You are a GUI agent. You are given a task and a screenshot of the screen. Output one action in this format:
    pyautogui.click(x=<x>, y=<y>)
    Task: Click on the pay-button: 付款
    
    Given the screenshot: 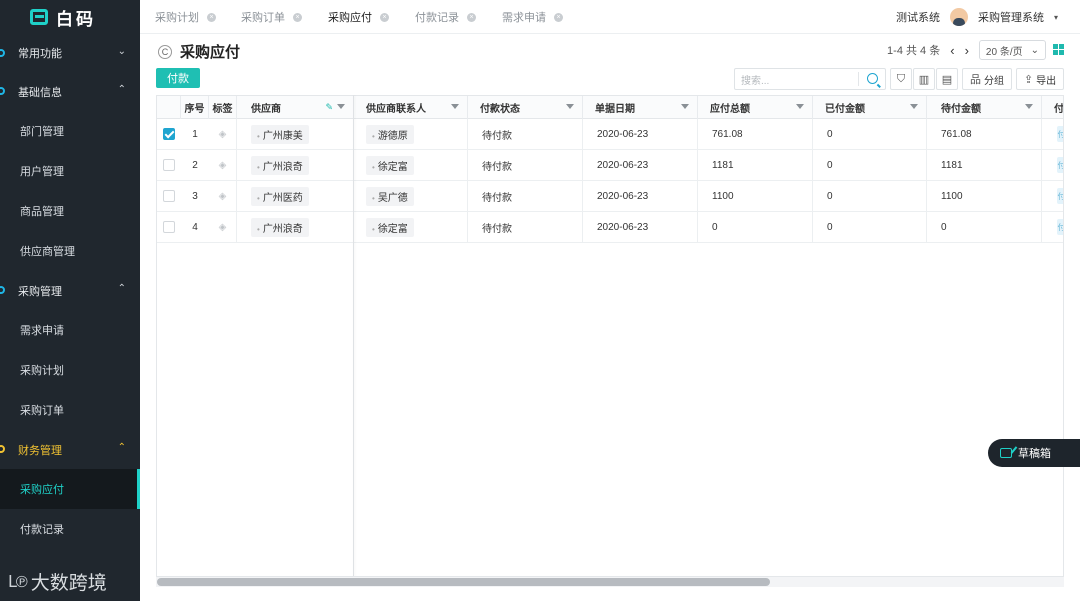 What is the action you would take?
    pyautogui.click(x=178, y=78)
    